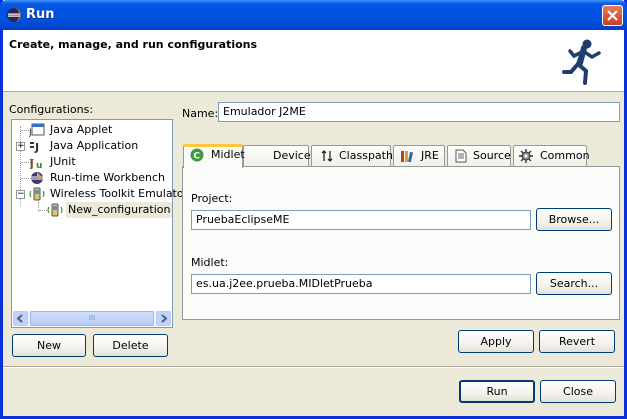 The image size is (627, 419). What do you see at coordinates (361, 220) in the screenshot?
I see `project-field: PruebaEclipseME` at bounding box center [361, 220].